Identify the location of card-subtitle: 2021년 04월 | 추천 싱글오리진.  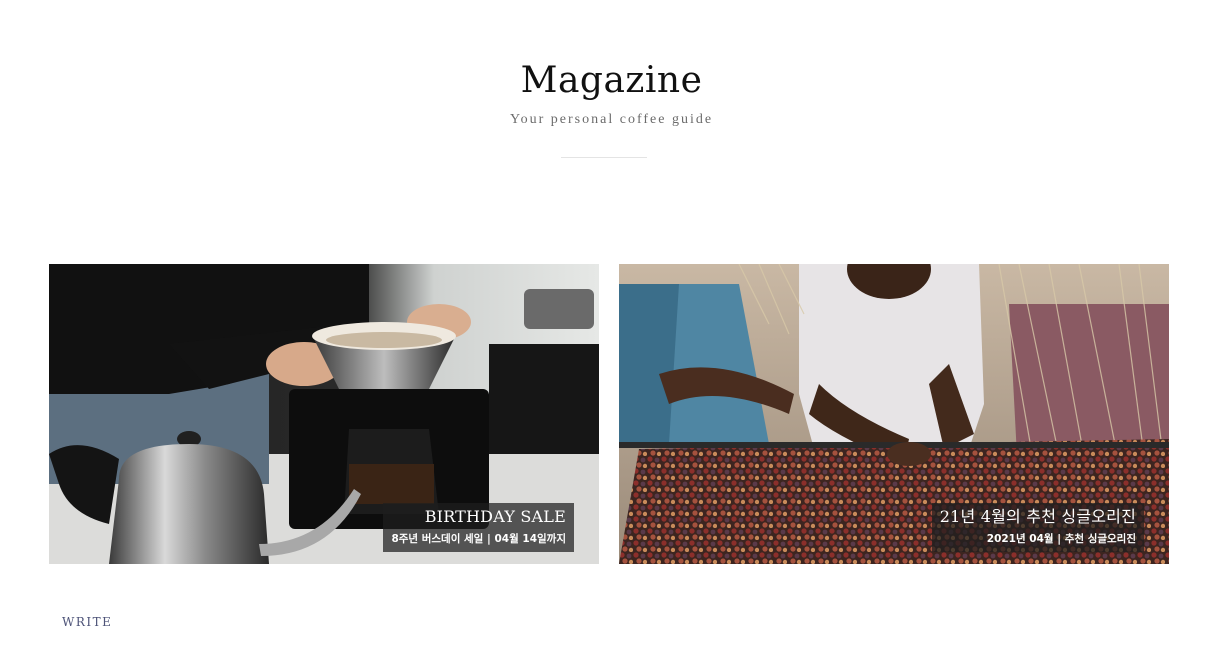
(1061, 539).